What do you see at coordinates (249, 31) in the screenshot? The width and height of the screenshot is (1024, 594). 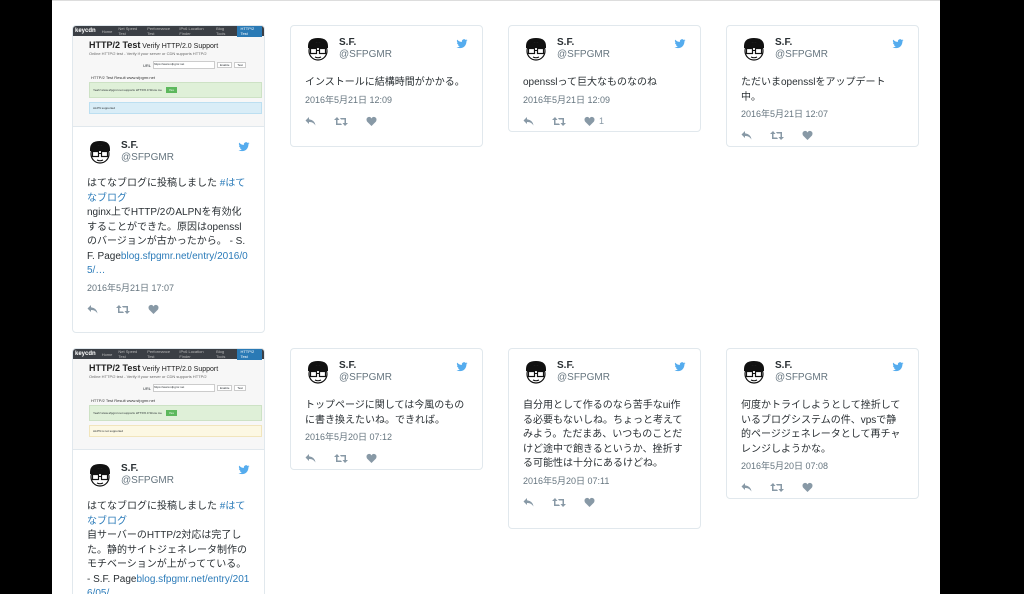 I see `preview-nav-active: HTTP/2 Test` at bounding box center [249, 31].